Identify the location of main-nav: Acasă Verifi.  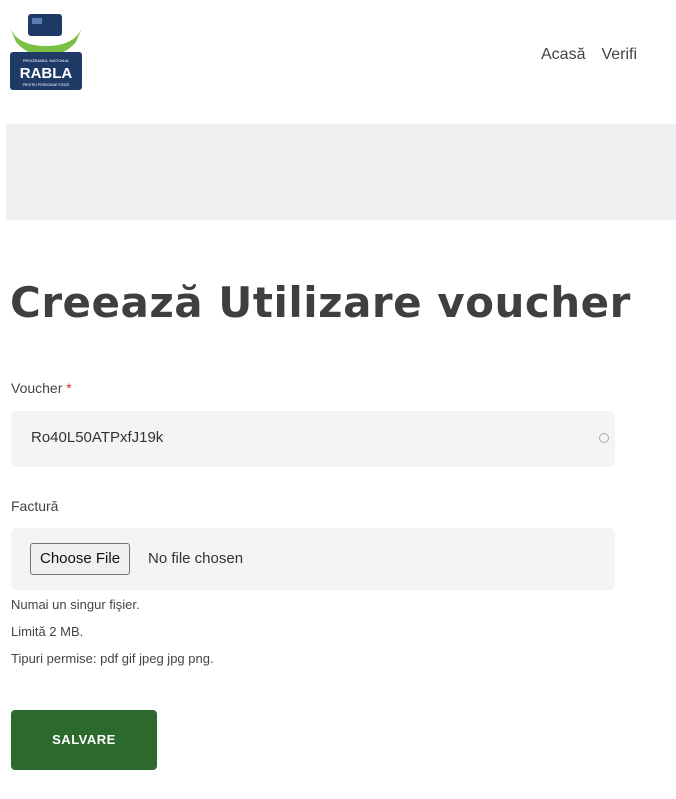
(597, 55).